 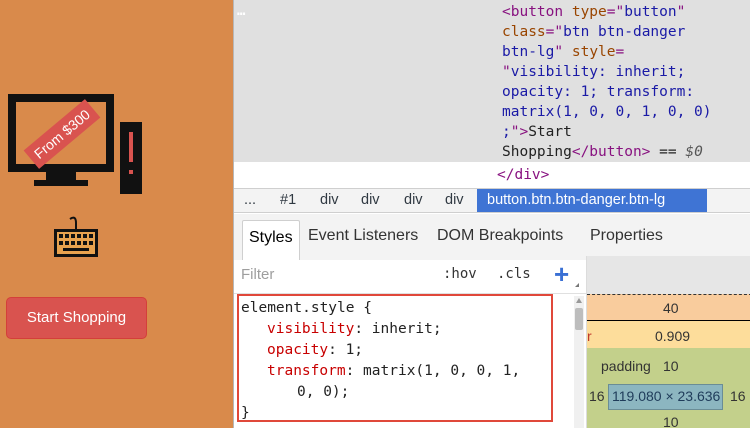 I want to click on padding-value: 10, so click(x=671, y=366).